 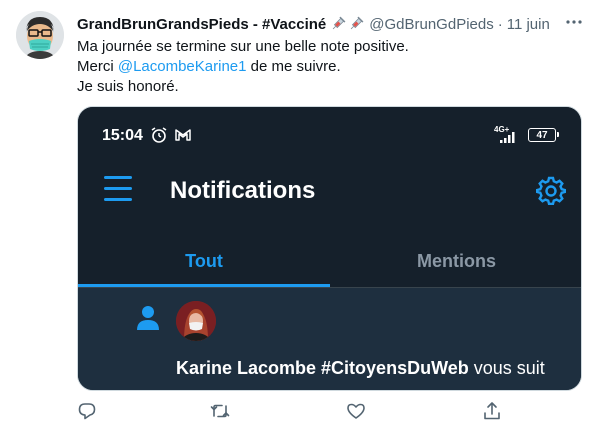 What do you see at coordinates (528, 24) in the screenshot?
I see `tweet-timestamp: 11 juin` at bounding box center [528, 24].